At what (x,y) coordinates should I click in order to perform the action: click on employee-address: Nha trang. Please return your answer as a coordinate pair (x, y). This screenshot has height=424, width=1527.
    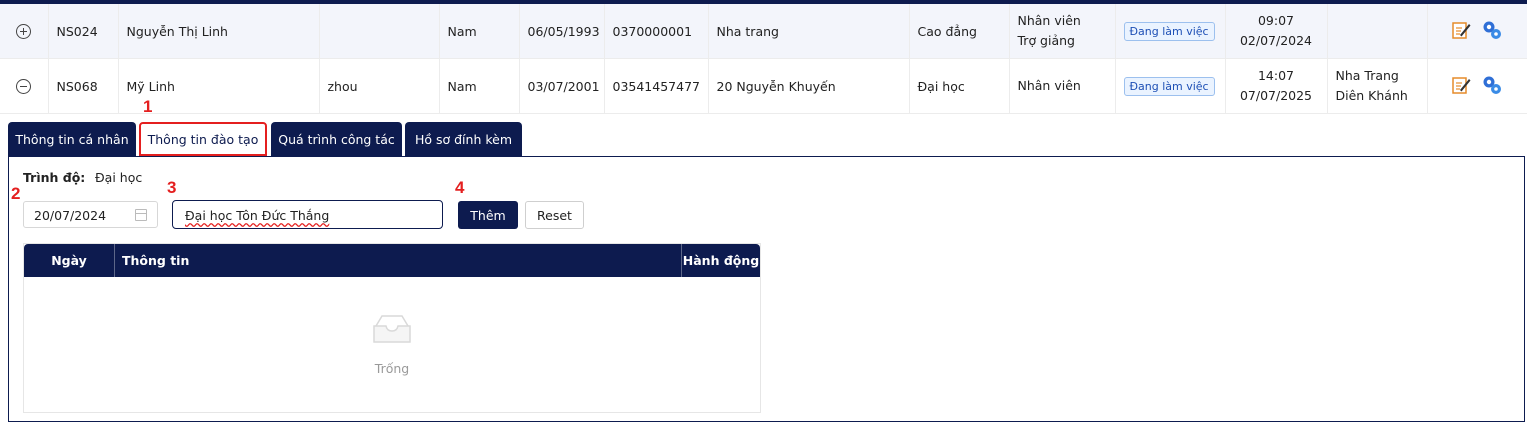
    Looking at the image, I should click on (809, 31).